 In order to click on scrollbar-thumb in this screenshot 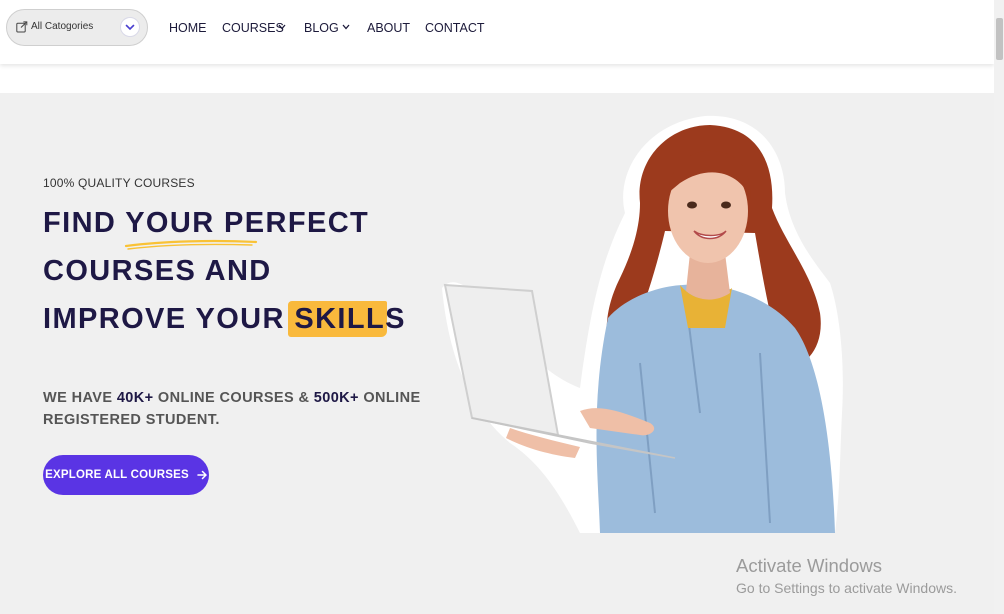, I will do `click(999, 39)`.